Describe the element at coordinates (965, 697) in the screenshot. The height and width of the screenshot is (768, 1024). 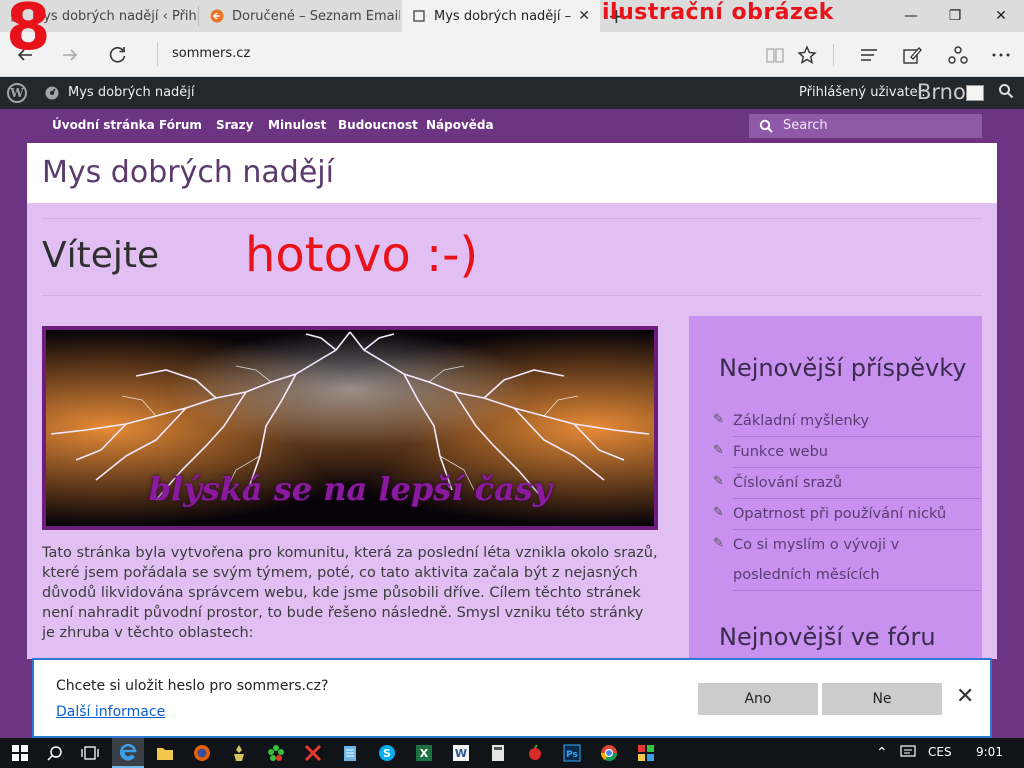
I see `close-icon: ✕` at that location.